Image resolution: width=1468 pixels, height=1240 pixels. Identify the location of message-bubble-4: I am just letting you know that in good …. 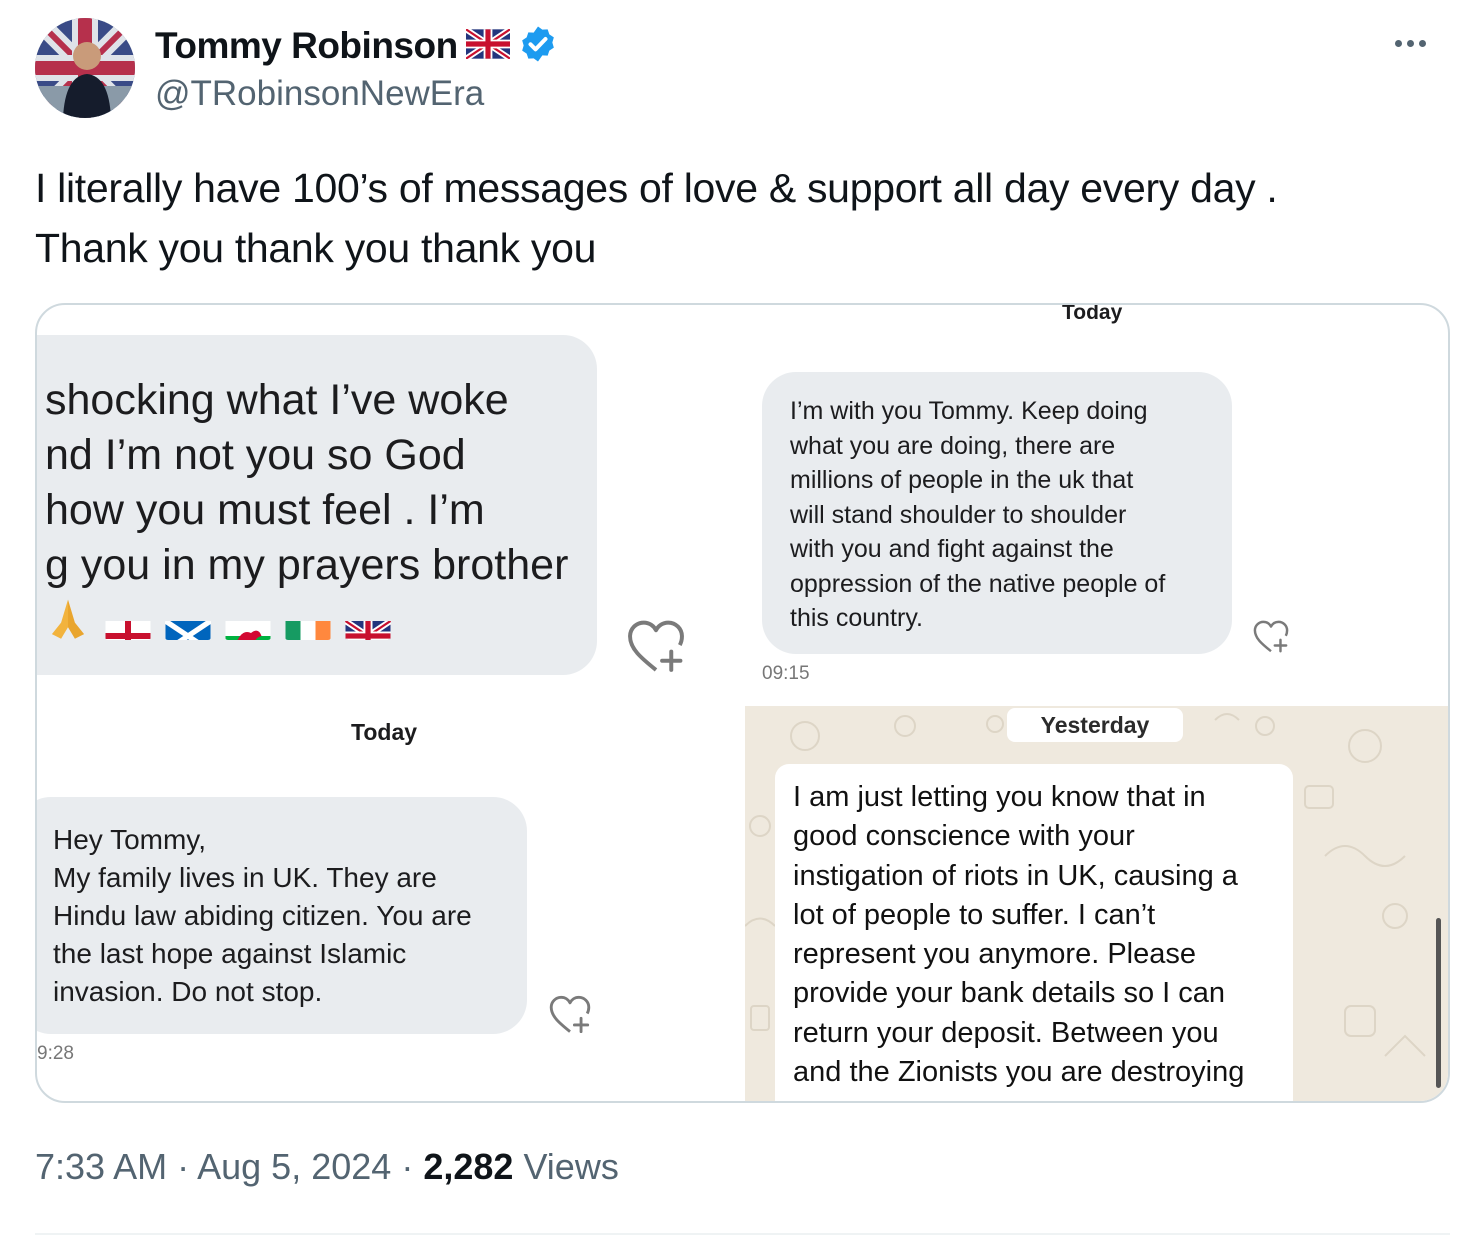
(1034, 932).